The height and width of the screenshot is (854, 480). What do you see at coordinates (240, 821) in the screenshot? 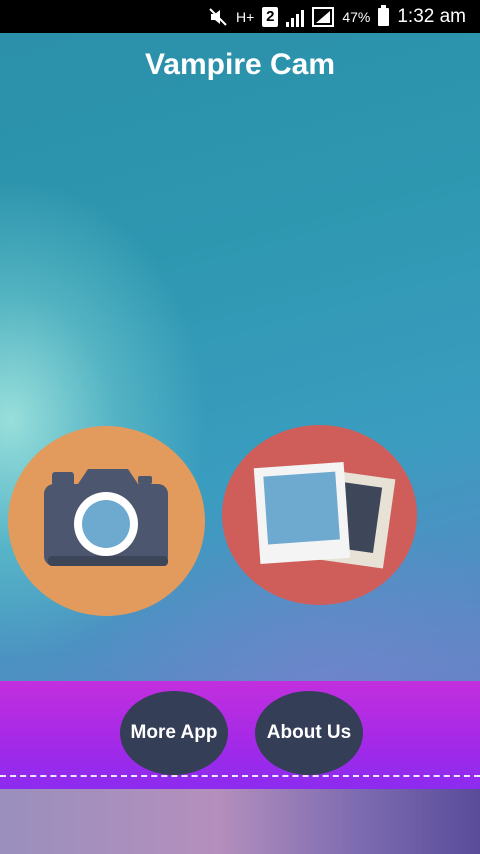
I see `bottom-area` at bounding box center [240, 821].